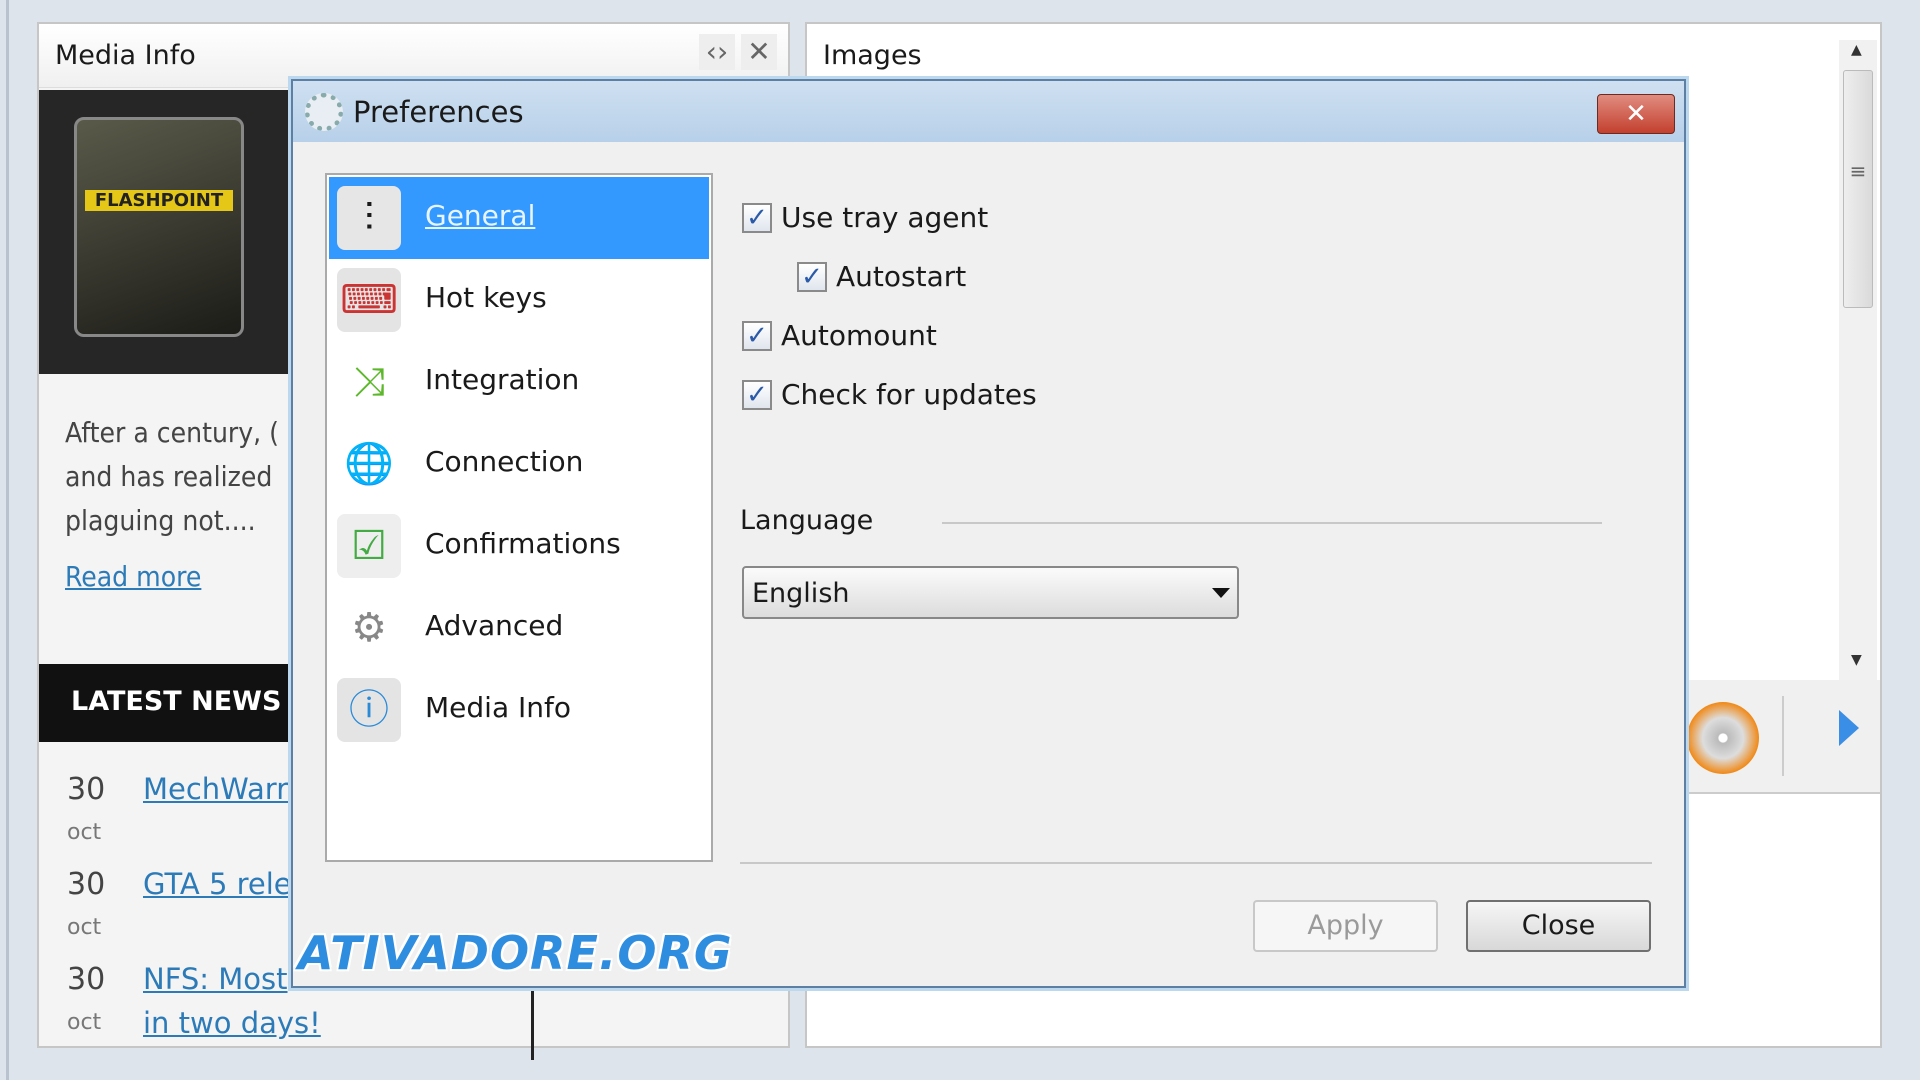 Image resolution: width=1920 pixels, height=1080 pixels. What do you see at coordinates (369, 382) in the screenshot?
I see `integration-arrows-icon: ⤨` at bounding box center [369, 382].